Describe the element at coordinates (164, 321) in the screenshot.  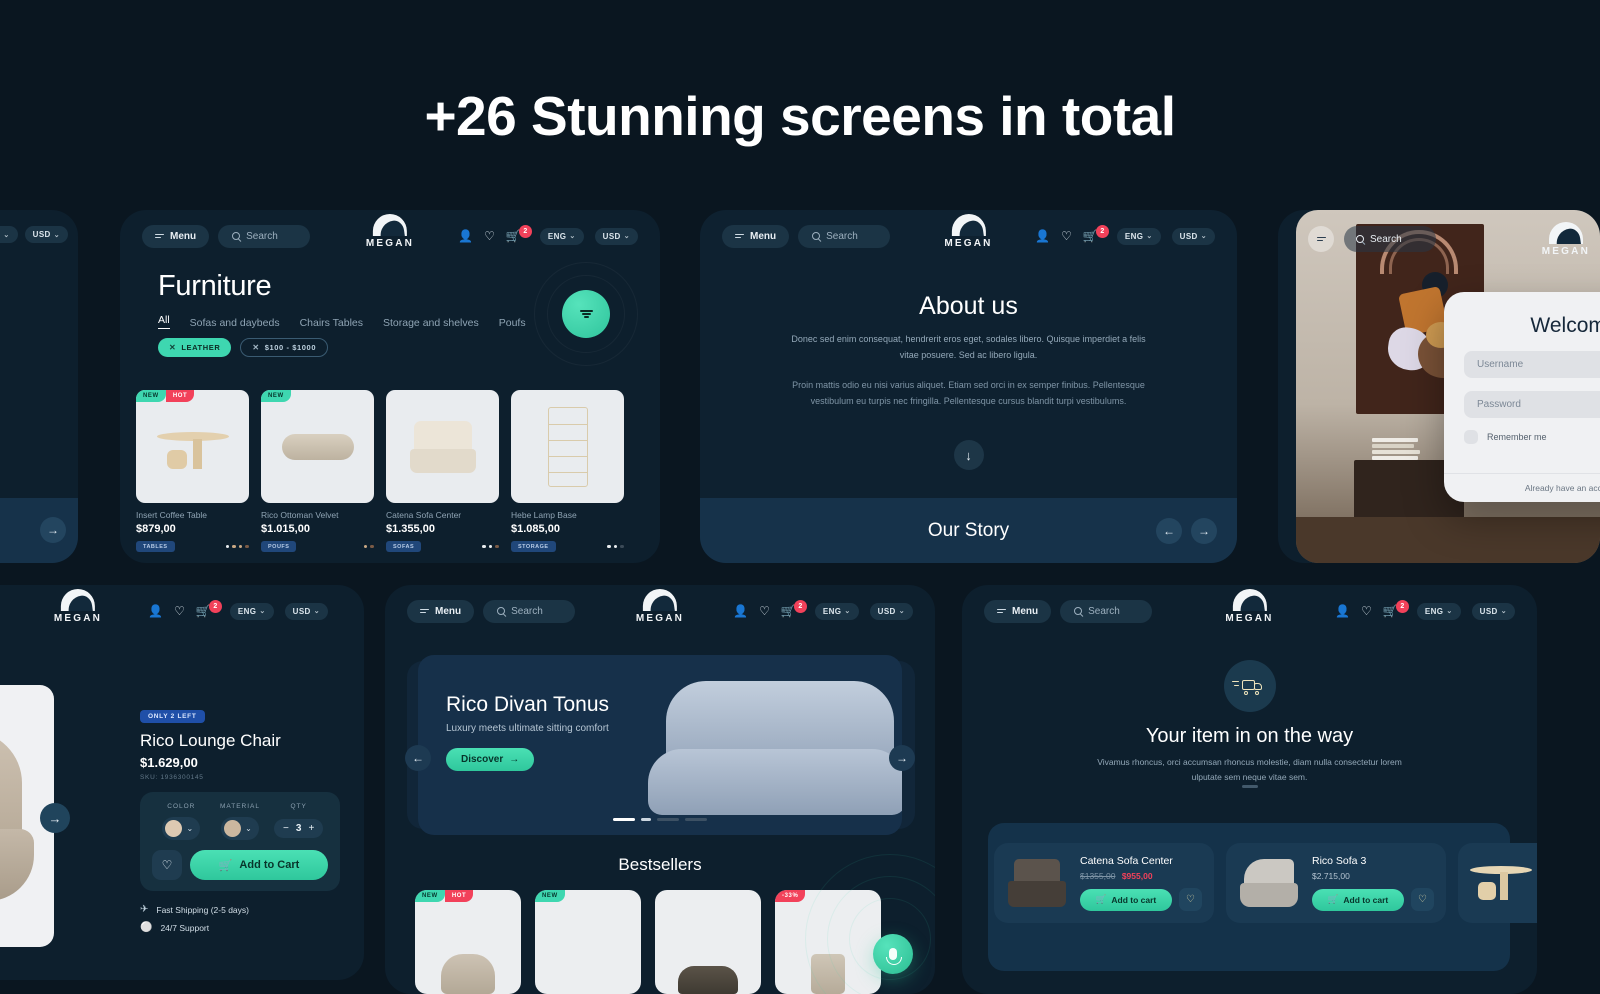
I see `tab-all: All` at that location.